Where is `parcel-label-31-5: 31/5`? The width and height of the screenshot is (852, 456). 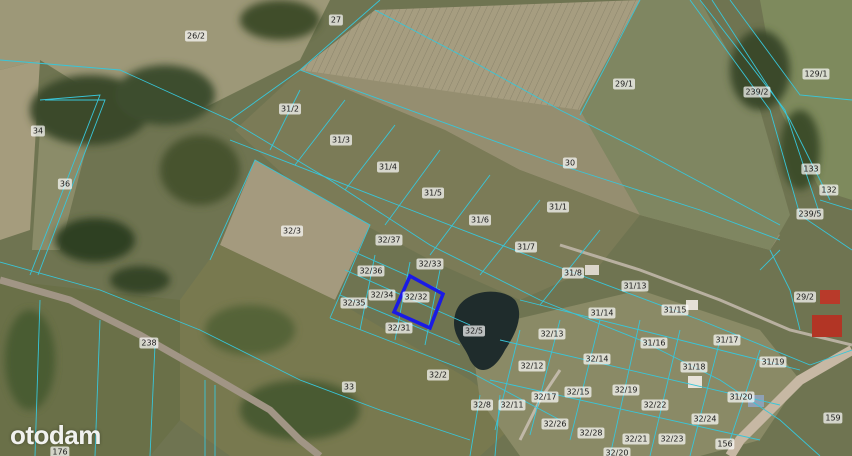 parcel-label-31-5: 31/5 is located at coordinates (433, 193).